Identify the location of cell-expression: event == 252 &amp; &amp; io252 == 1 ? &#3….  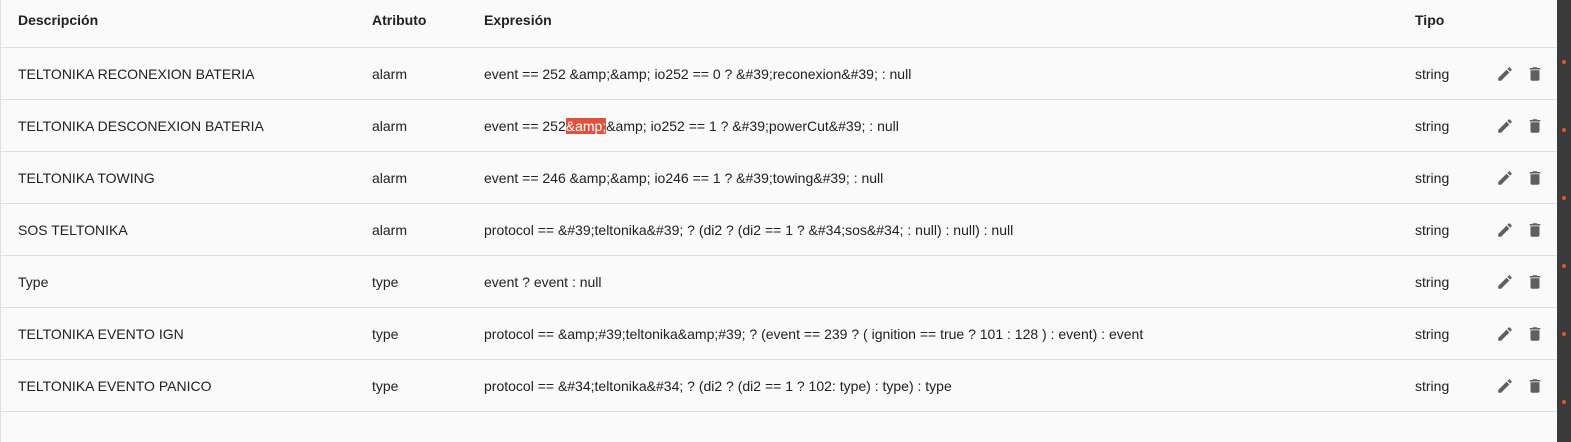
(691, 125).